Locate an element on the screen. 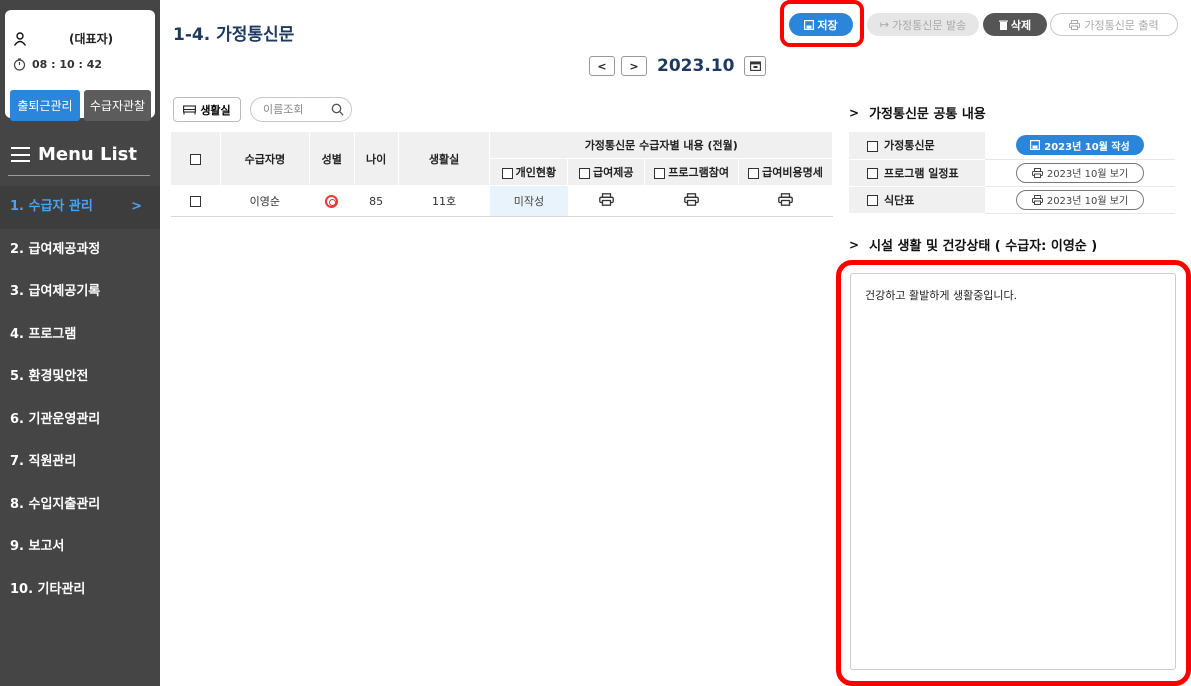  menu-item-recipient: 1. 수급자 관리 > is located at coordinates (80, 207).